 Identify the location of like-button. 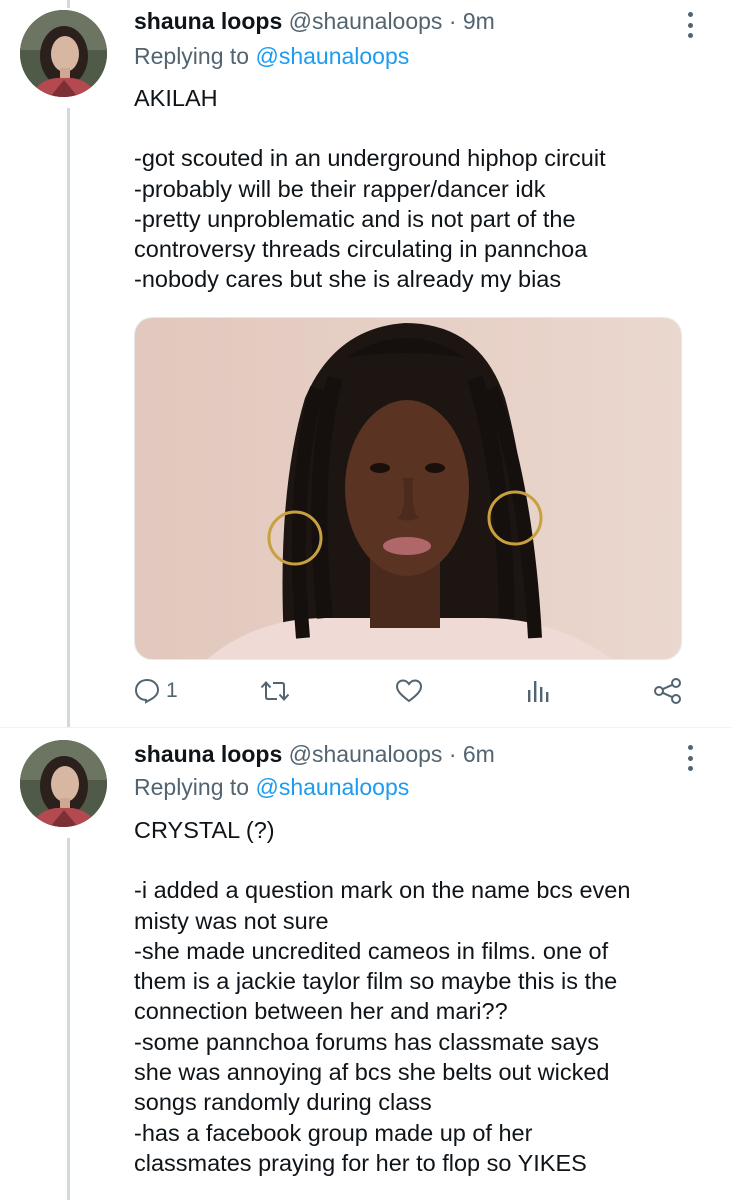
(409, 691).